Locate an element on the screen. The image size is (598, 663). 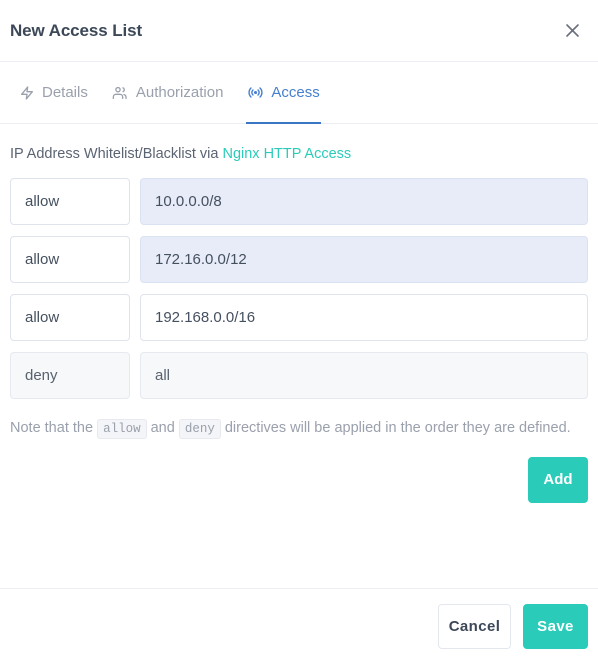
tab-details: Details is located at coordinates (53, 92).